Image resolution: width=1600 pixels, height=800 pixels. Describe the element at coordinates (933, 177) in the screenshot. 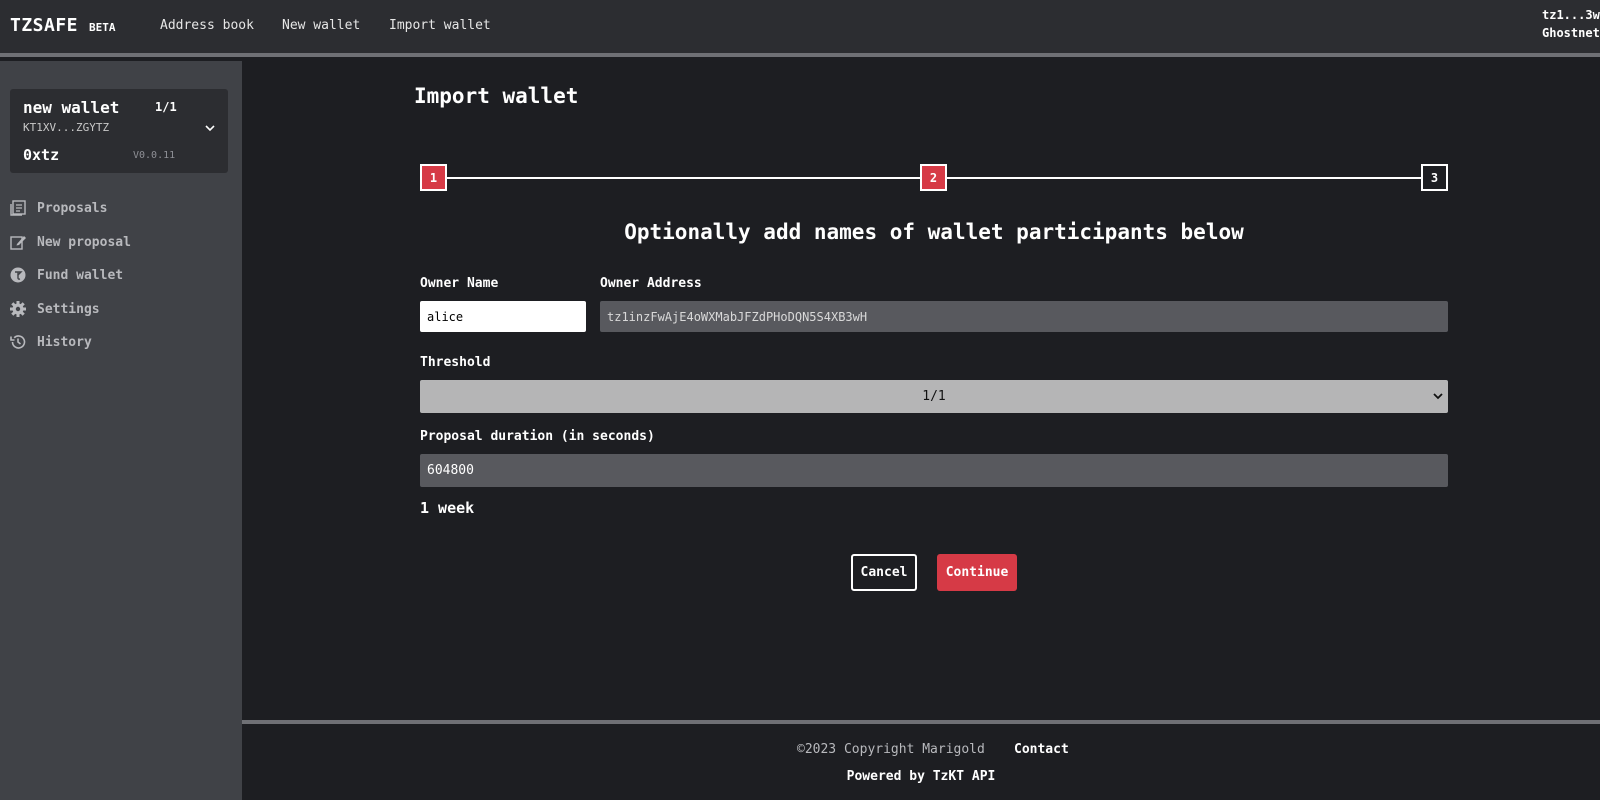

I see `step-2: 2` at that location.